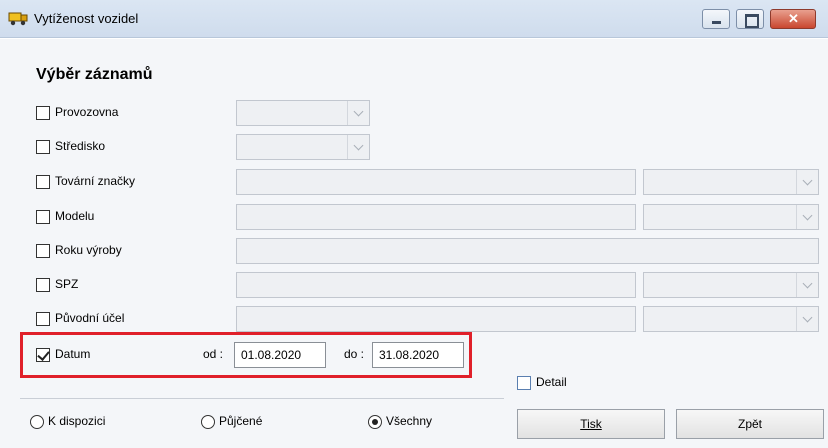  What do you see at coordinates (436, 319) in the screenshot?
I see `puvodni-ucel-input` at bounding box center [436, 319].